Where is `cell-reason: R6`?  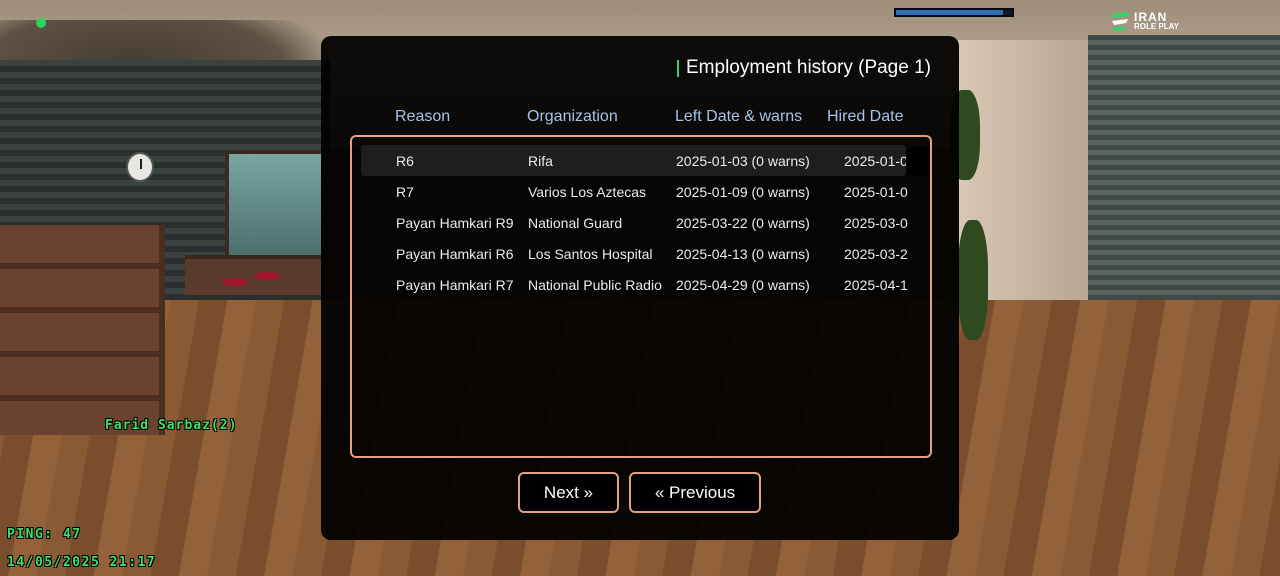 cell-reason: R6 is located at coordinates (405, 161).